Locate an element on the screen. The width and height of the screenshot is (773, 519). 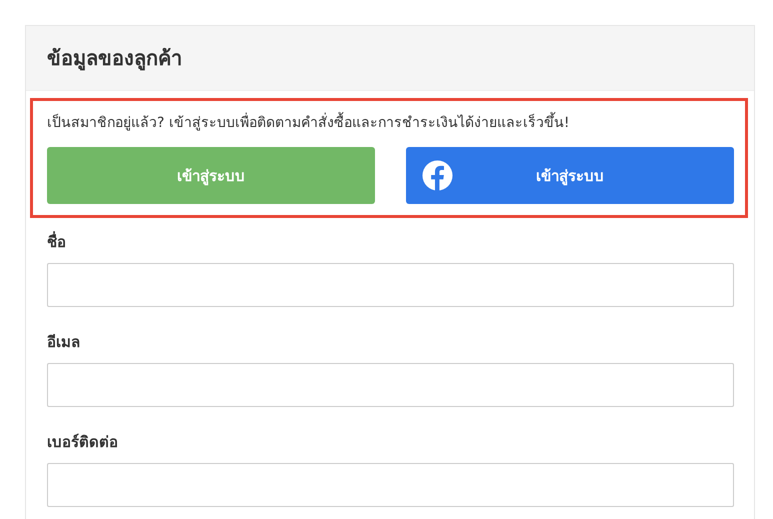
login-button: เข้าสู่ระบบ is located at coordinates (211, 175).